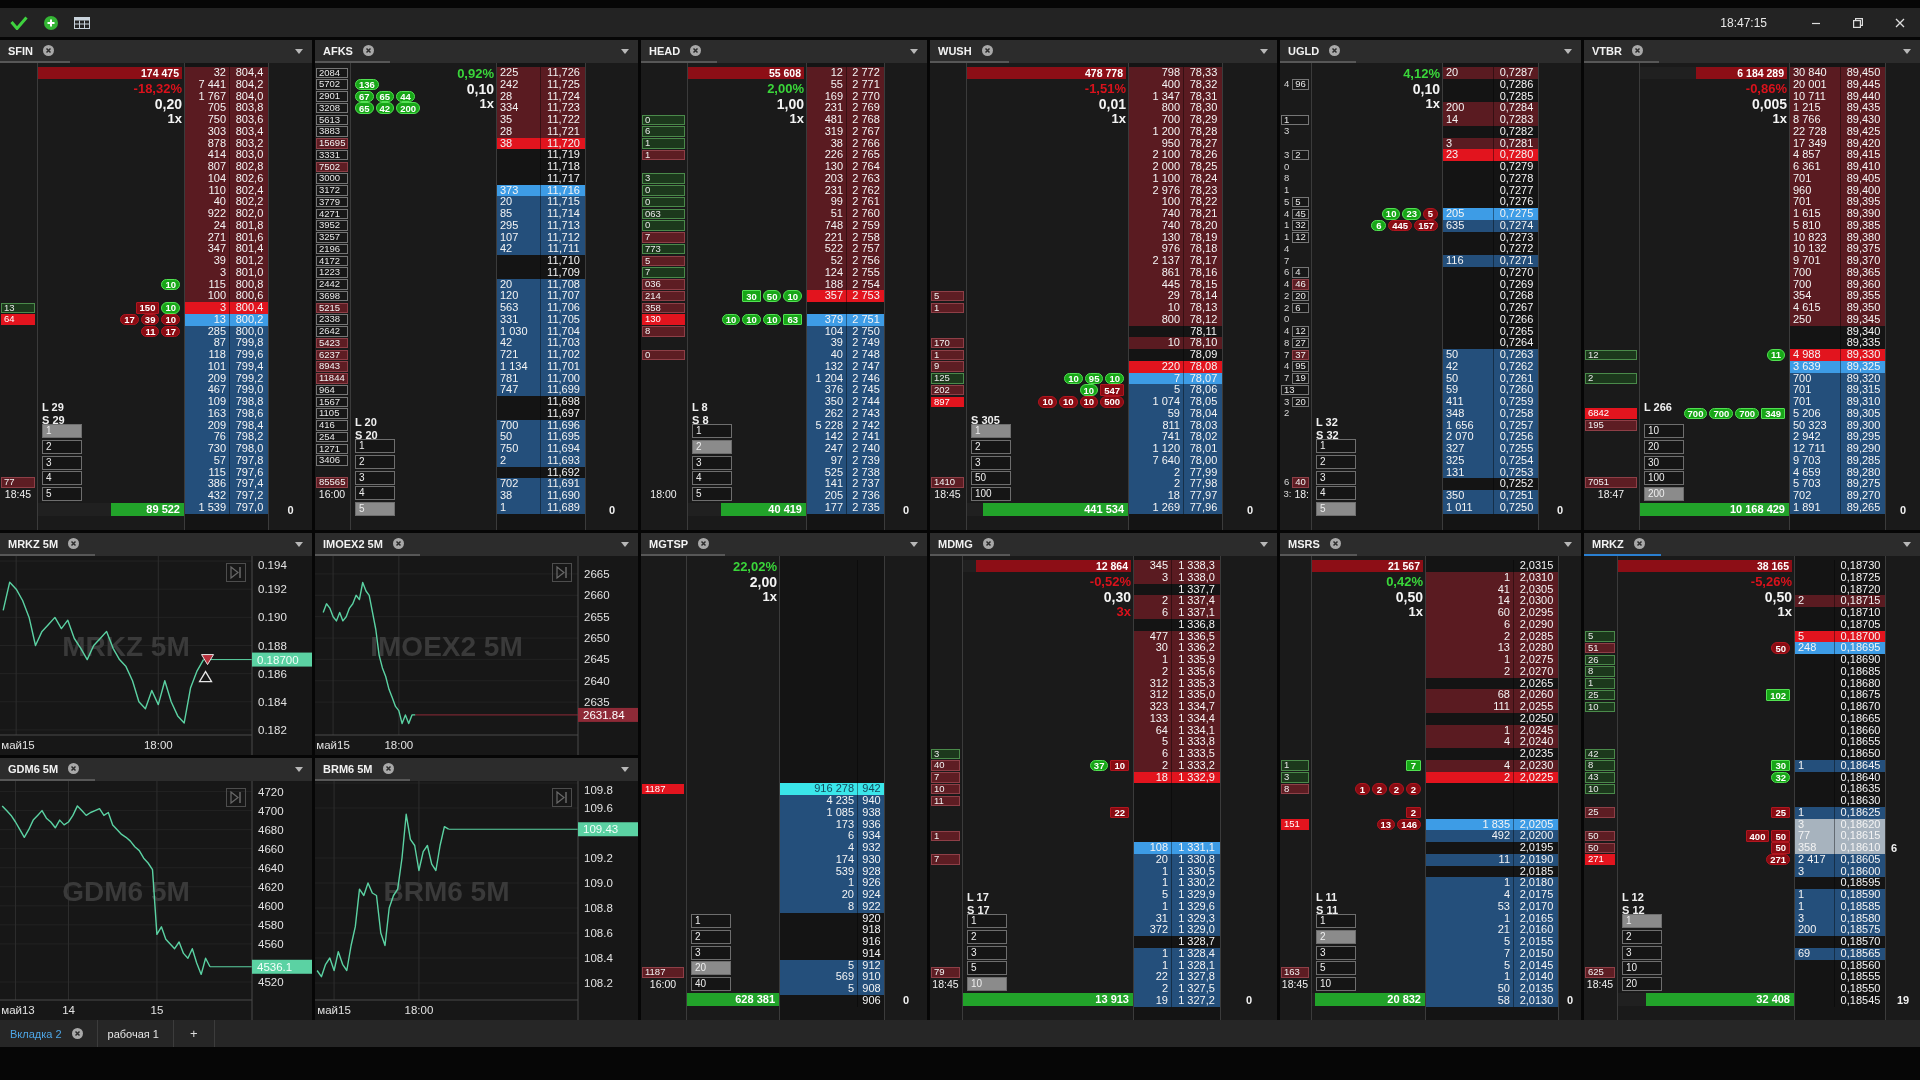 The image size is (1920, 1080). What do you see at coordinates (1490, 449) in the screenshot?
I see `order-book-row: 327 0,7255` at bounding box center [1490, 449].